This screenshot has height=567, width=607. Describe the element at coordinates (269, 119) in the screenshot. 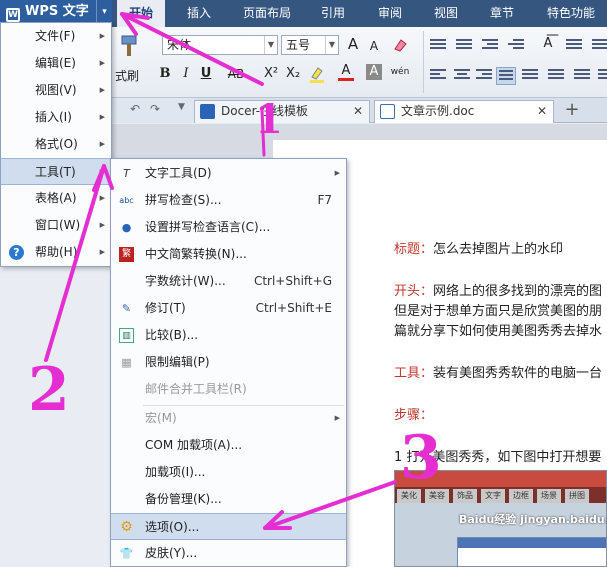

I see `annotation-label-1: 1` at that location.